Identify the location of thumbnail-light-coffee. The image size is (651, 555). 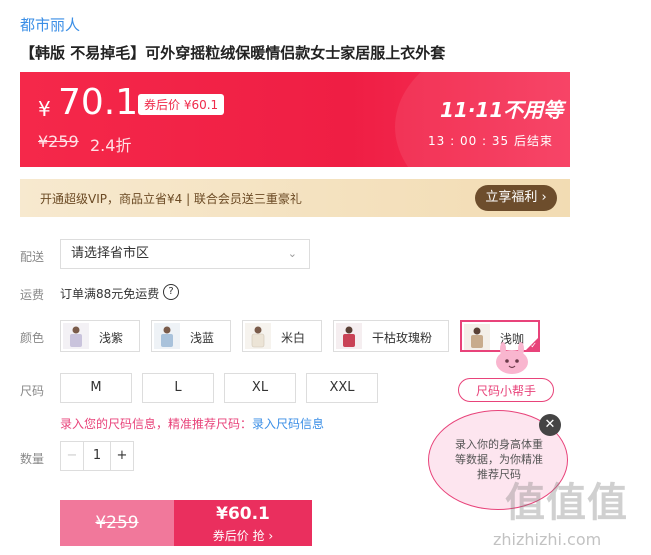
(477, 337).